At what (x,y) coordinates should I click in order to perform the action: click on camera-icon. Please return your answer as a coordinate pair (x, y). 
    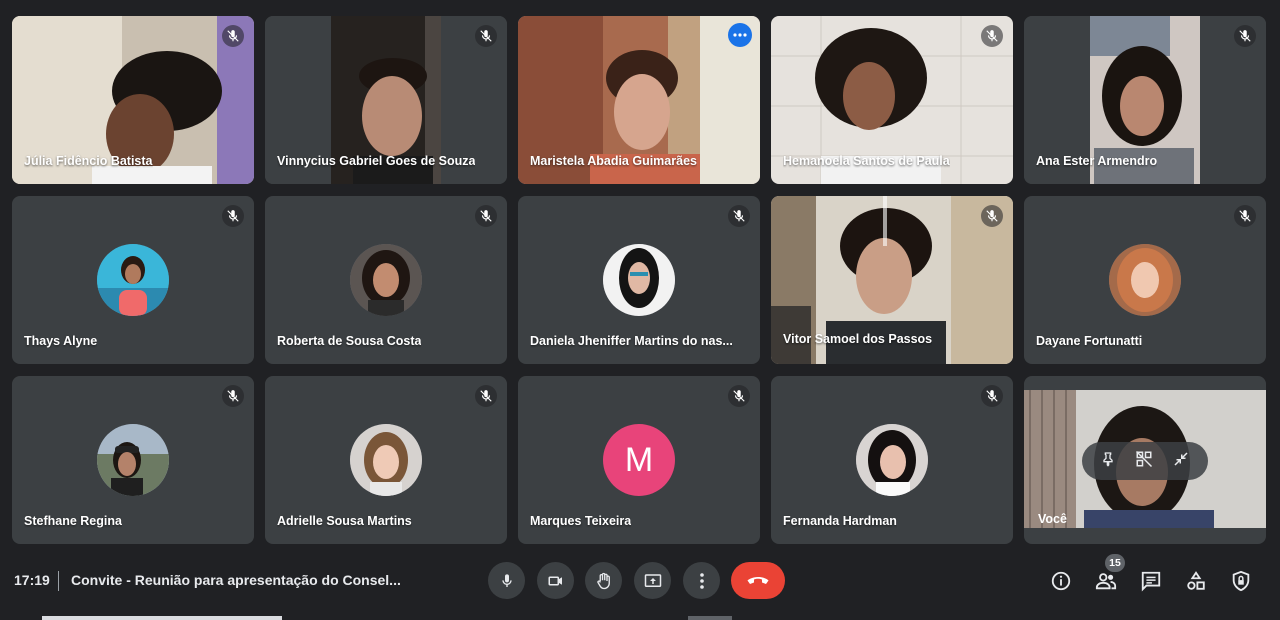
    Looking at the image, I should click on (555, 580).